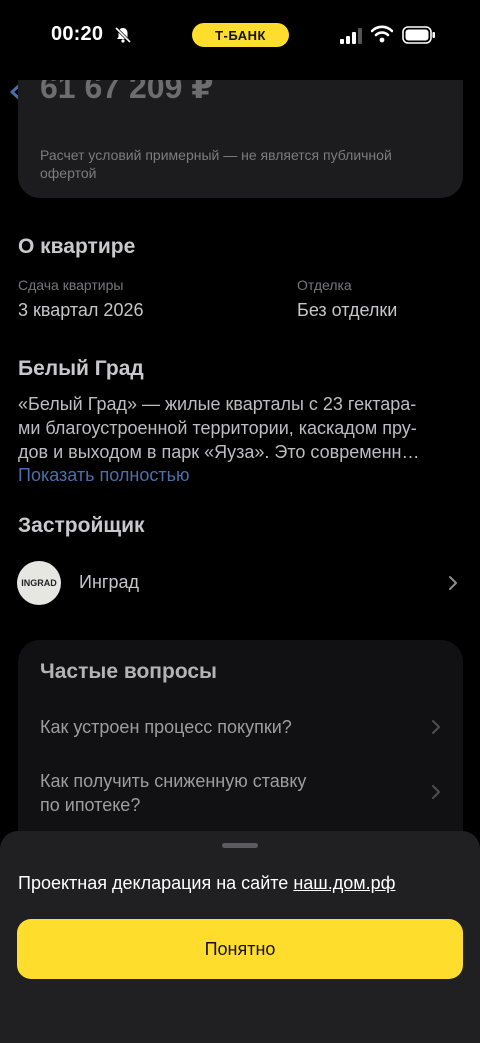 The height and width of the screenshot is (1043, 480). I want to click on developer-logo-text: INGRAD, so click(39, 583).